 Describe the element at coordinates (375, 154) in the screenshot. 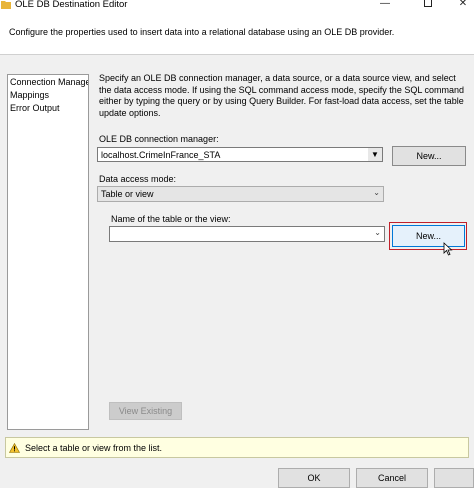

I see `chevron-down-icon: ▼` at that location.